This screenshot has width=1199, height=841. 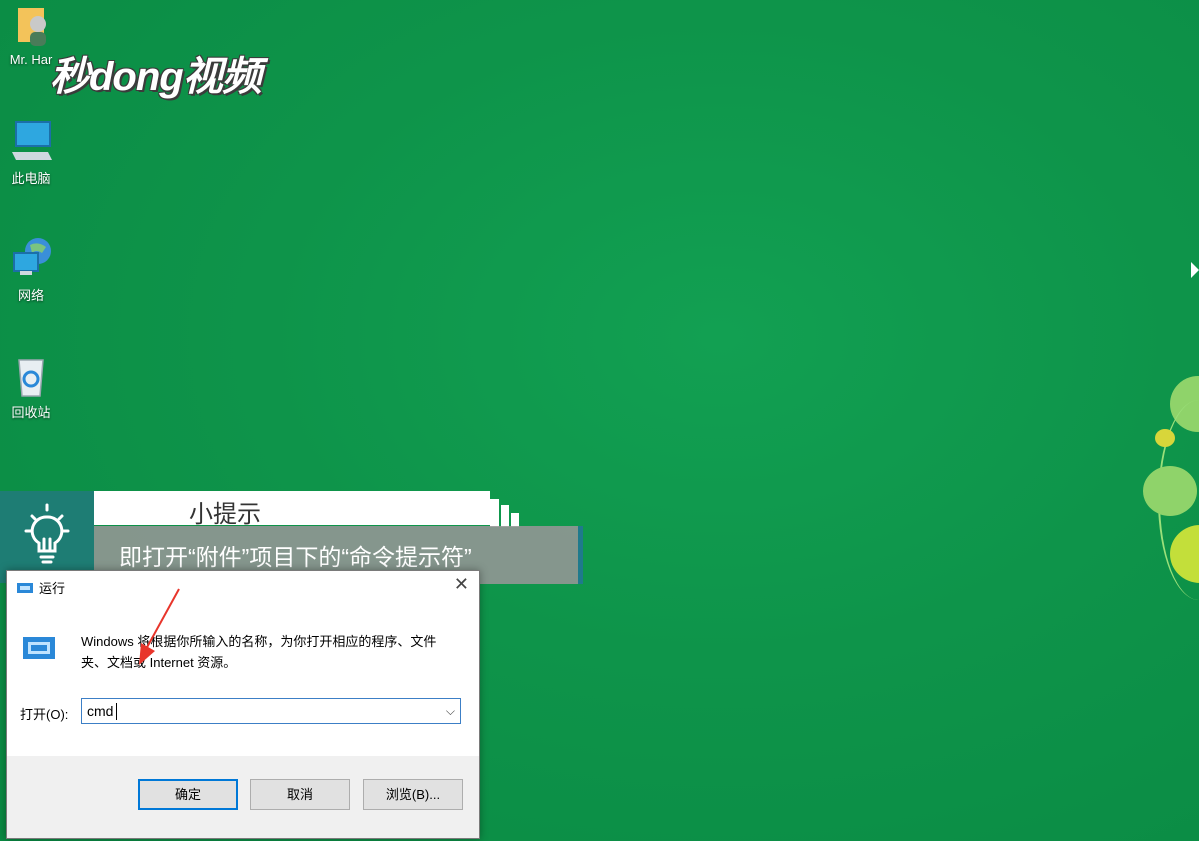 What do you see at coordinates (450, 711) in the screenshot?
I see `chevron-down-icon: ⌵` at bounding box center [450, 711].